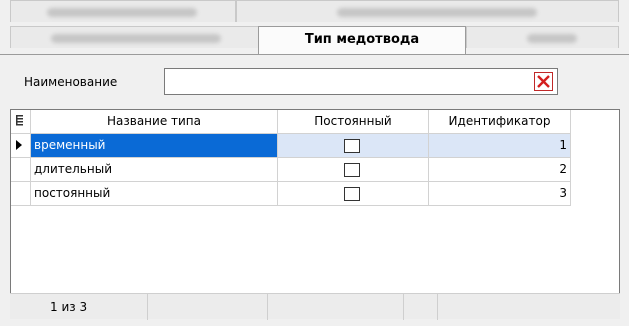 This screenshot has width=629, height=326. I want to click on tab-row-top, so click(314, 12).